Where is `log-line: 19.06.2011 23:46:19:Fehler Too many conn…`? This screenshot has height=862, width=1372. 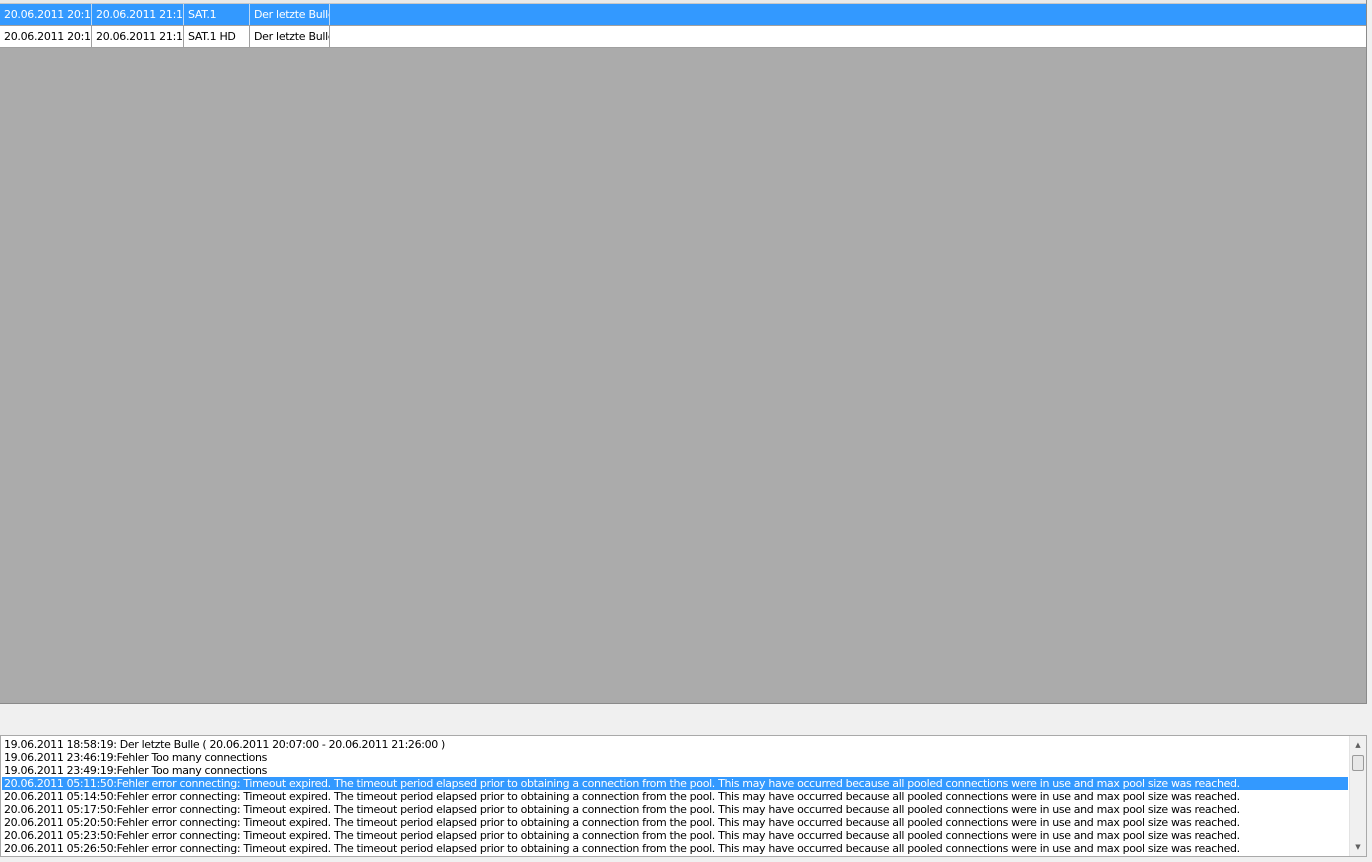 log-line: 19.06.2011 23:46:19:Fehler Too many conn… is located at coordinates (675, 757).